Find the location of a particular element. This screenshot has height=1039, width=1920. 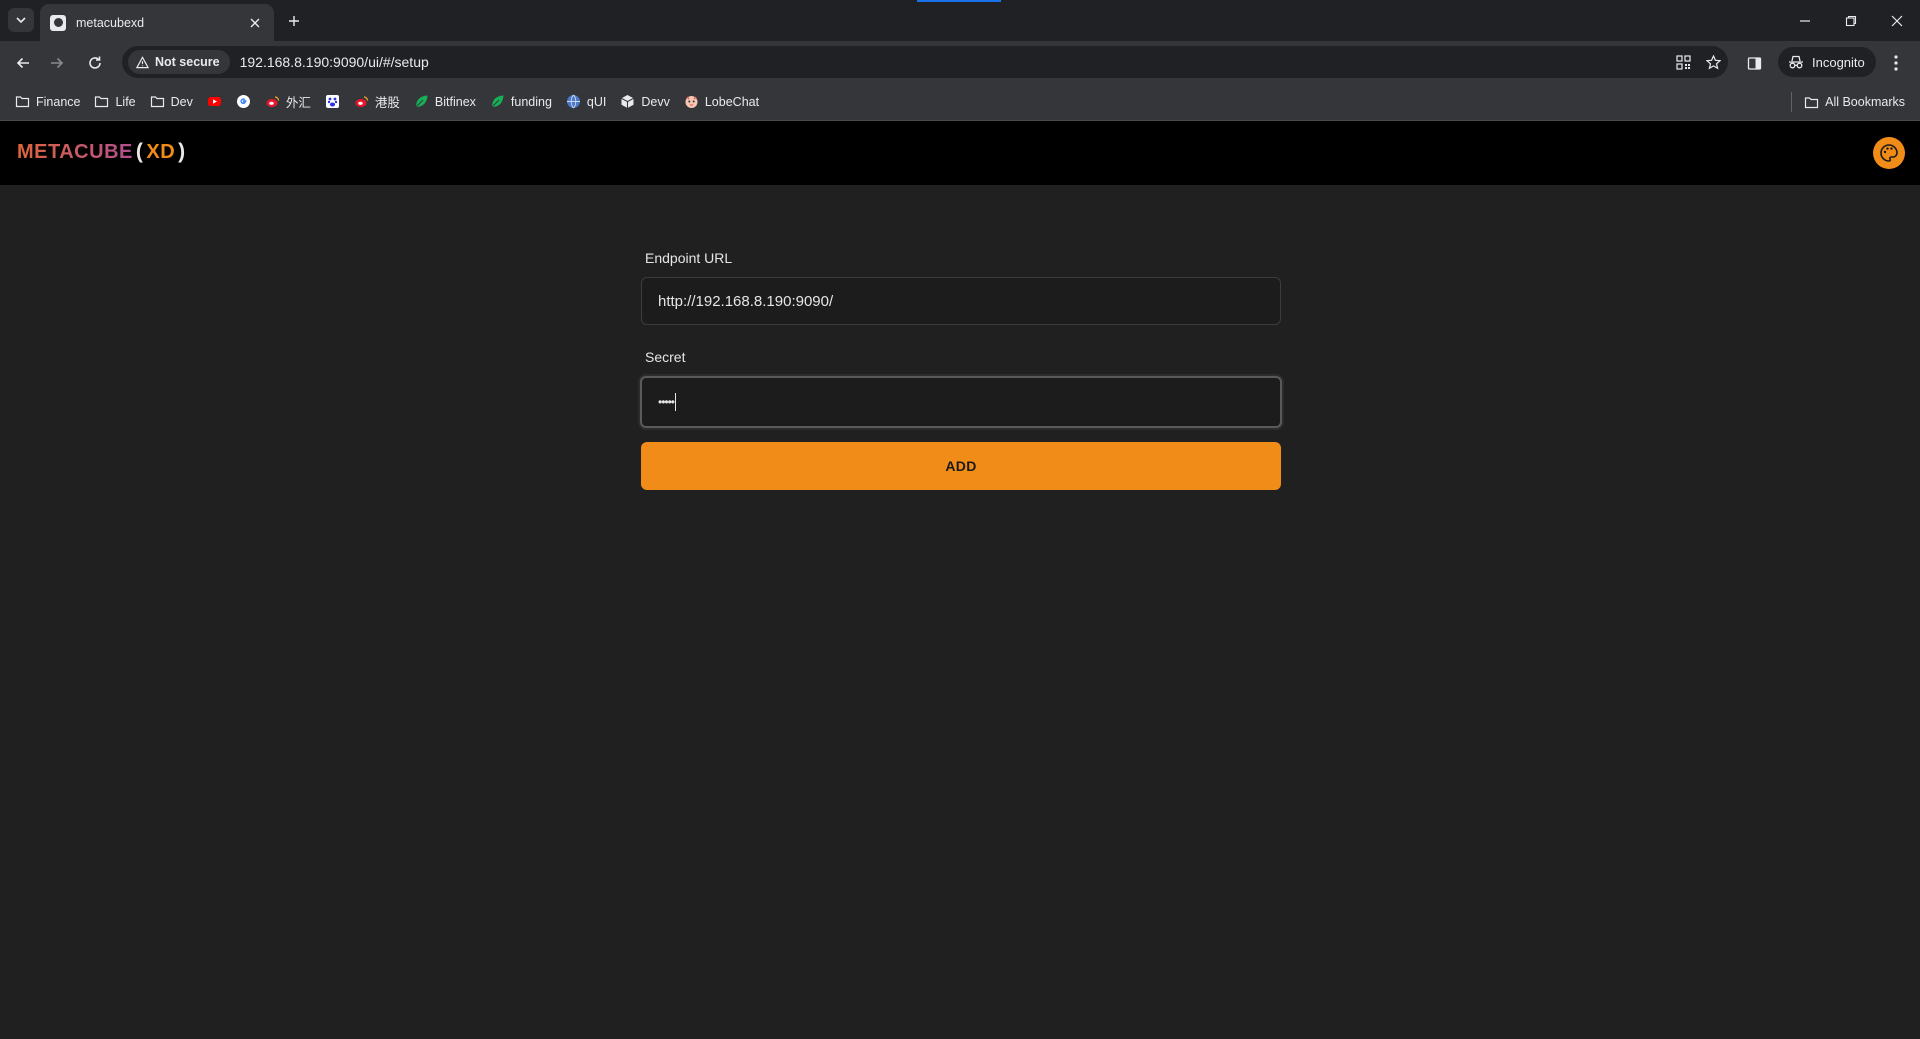

secret-value: ••••• is located at coordinates (666, 402).